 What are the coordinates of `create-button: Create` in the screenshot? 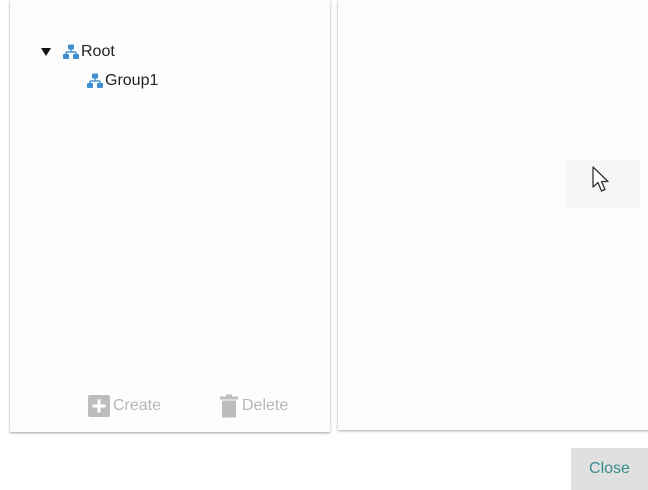 It's located at (124, 406).